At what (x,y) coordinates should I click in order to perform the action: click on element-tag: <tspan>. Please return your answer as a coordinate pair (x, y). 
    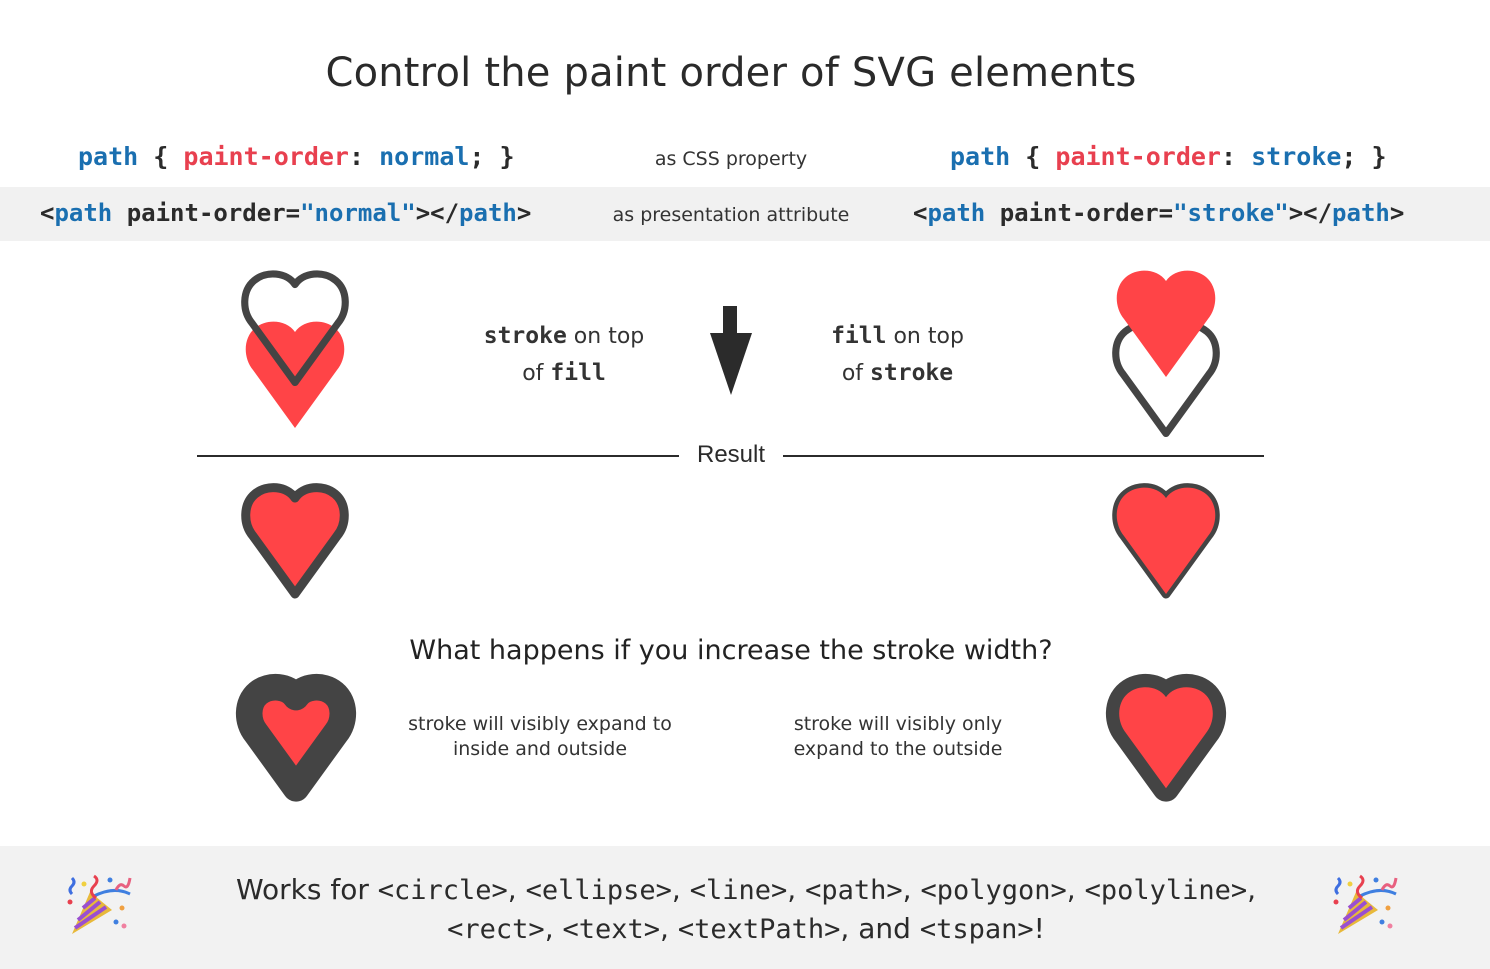
    Looking at the image, I should click on (976, 929).